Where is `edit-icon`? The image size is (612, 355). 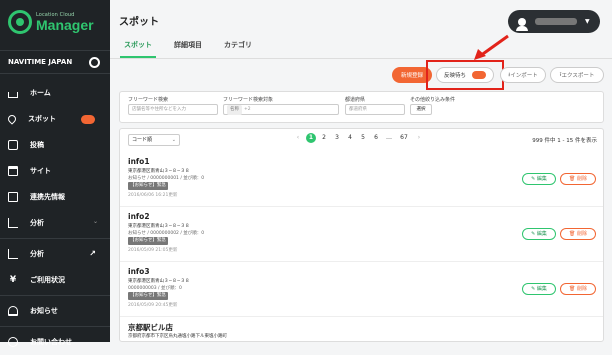 edit-icon is located at coordinates (13, 145).